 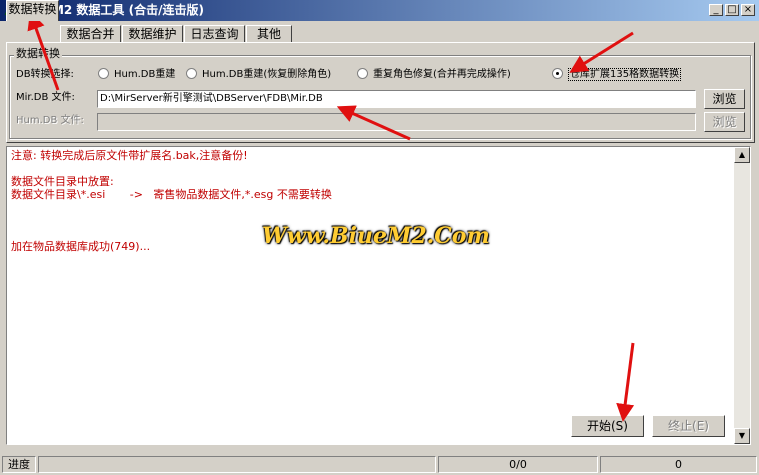 I want to click on status-progress-label: 进度, so click(x=19, y=464).